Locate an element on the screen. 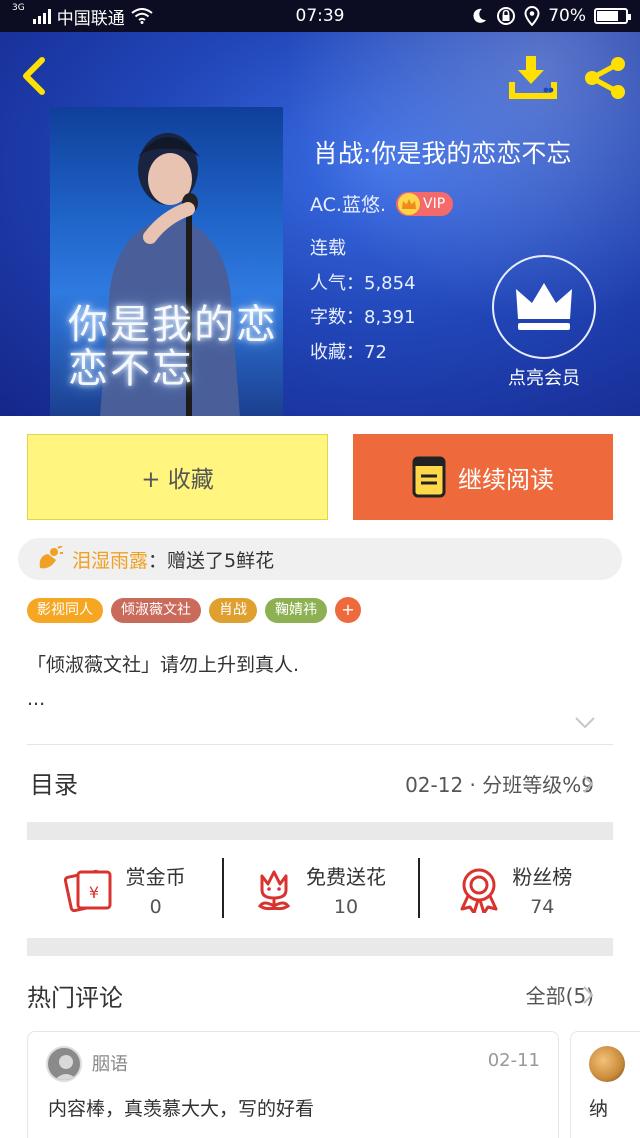  tag-item: 倾淑薇文社 is located at coordinates (156, 610).